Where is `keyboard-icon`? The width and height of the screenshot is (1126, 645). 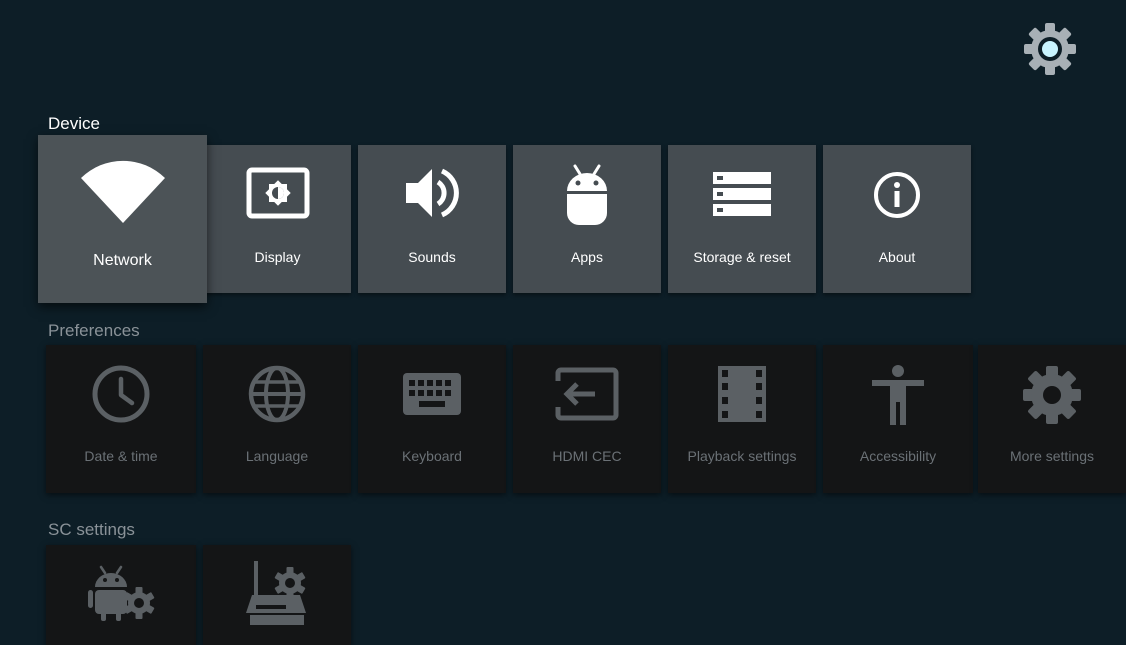 keyboard-icon is located at coordinates (432, 394).